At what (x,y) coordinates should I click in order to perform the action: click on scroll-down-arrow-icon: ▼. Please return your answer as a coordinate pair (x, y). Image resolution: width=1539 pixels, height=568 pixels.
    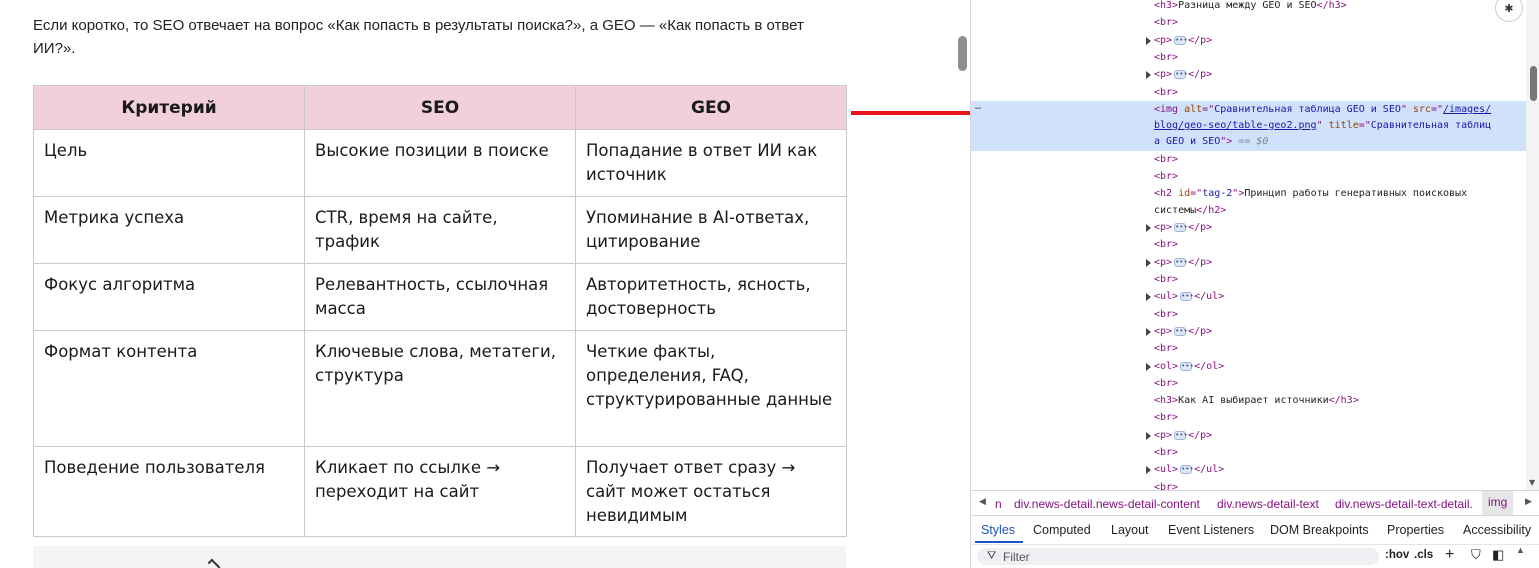
    Looking at the image, I should click on (1532, 482).